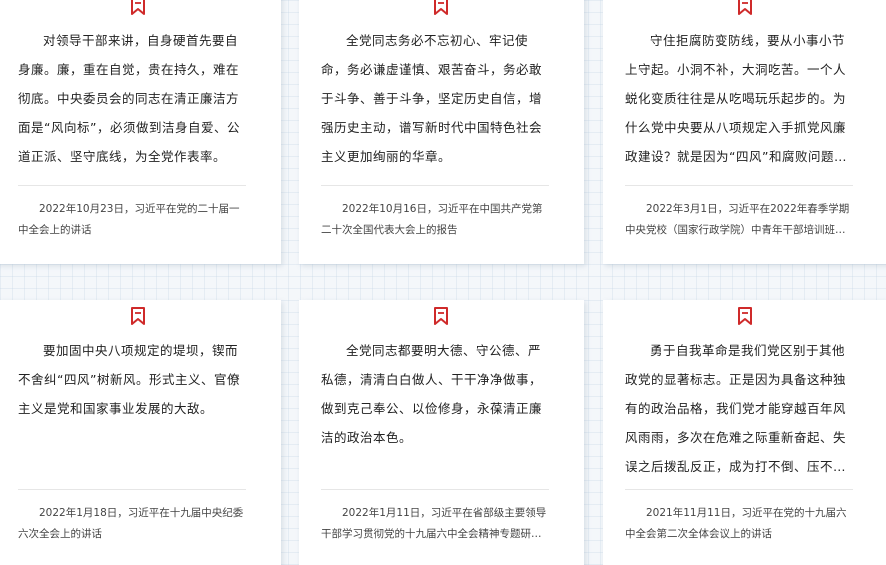 The image size is (886, 565). What do you see at coordinates (129, 219) in the screenshot?
I see `quote-source: 2022年10月23日，习近平在党的二十届一中全会上的讲话` at bounding box center [129, 219].